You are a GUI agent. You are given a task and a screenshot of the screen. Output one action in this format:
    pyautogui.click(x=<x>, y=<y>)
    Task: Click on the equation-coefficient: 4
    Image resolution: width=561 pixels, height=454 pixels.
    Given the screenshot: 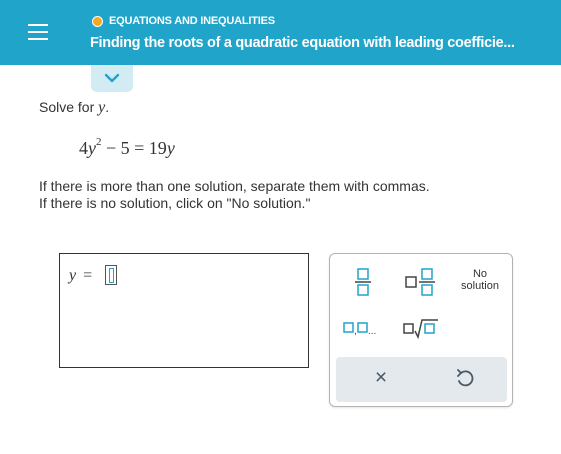 What is the action you would take?
    pyautogui.click(x=83, y=148)
    